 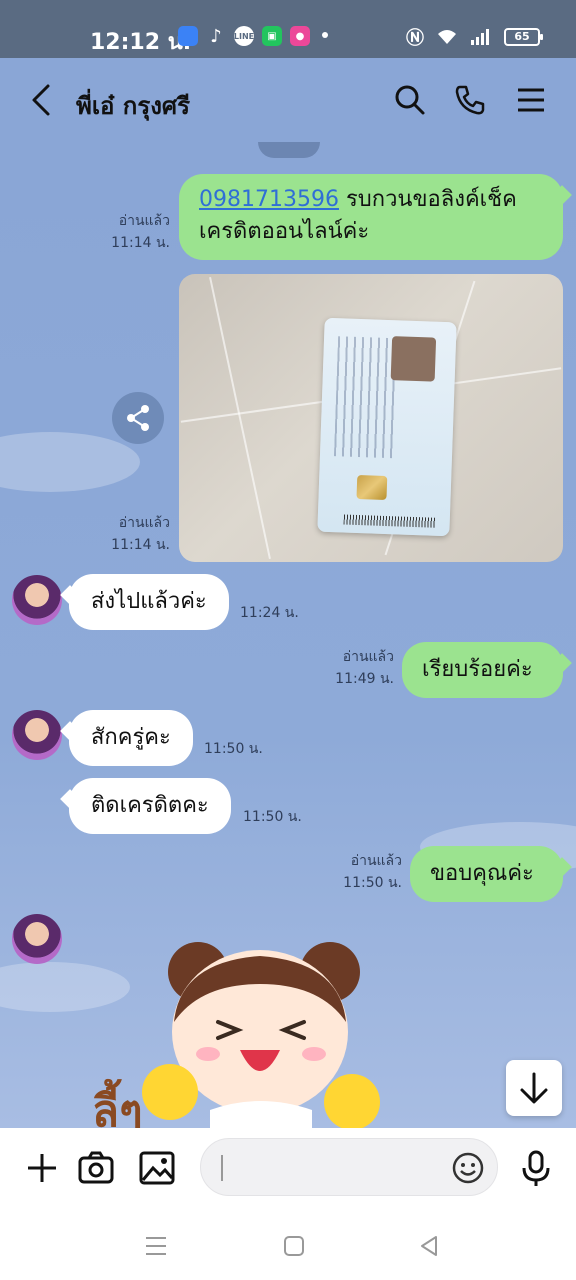 I want to click on signal-icon, so click(x=480, y=37).